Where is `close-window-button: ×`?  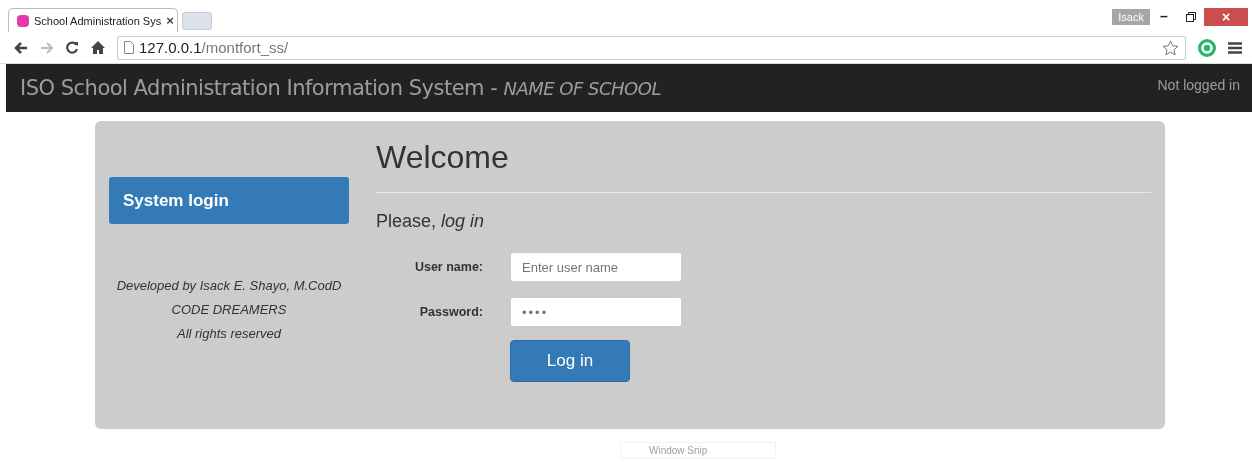
close-window-button: × is located at coordinates (1226, 17).